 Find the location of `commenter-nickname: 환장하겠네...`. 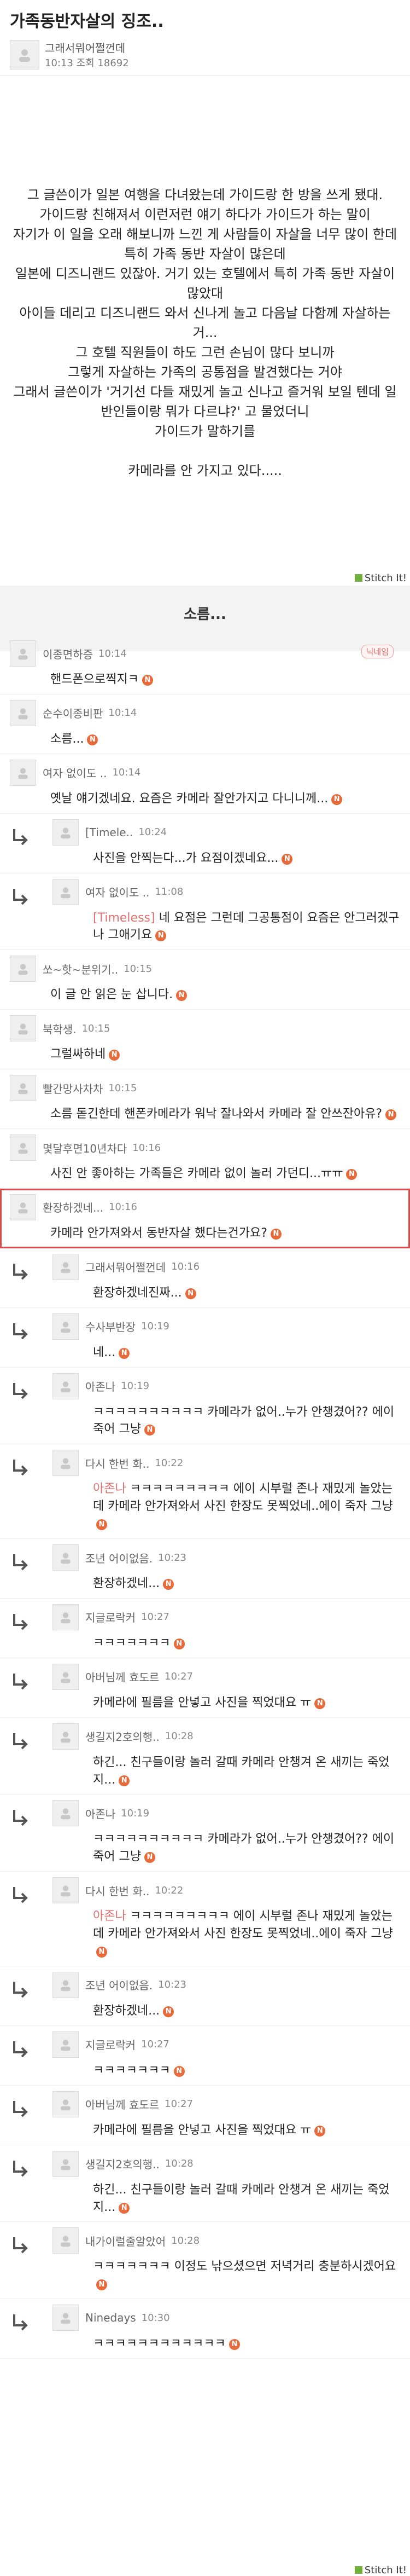

commenter-nickname: 환장하겠네... is located at coordinates (73, 1207).